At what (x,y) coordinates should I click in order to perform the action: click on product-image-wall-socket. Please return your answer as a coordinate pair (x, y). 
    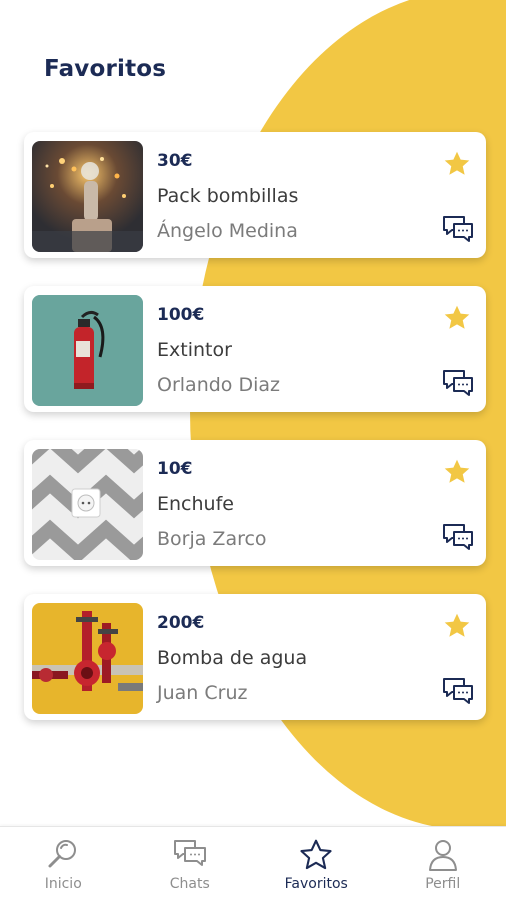
    Looking at the image, I should click on (87, 504).